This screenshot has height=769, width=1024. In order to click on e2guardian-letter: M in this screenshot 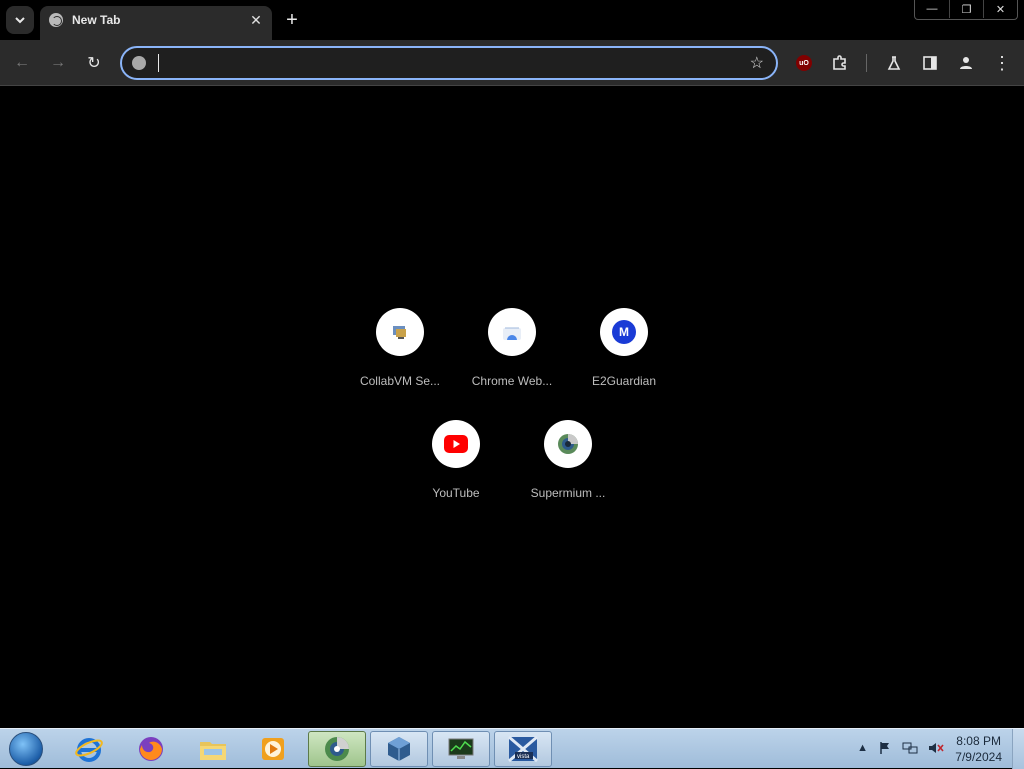, I will do `click(624, 332)`.